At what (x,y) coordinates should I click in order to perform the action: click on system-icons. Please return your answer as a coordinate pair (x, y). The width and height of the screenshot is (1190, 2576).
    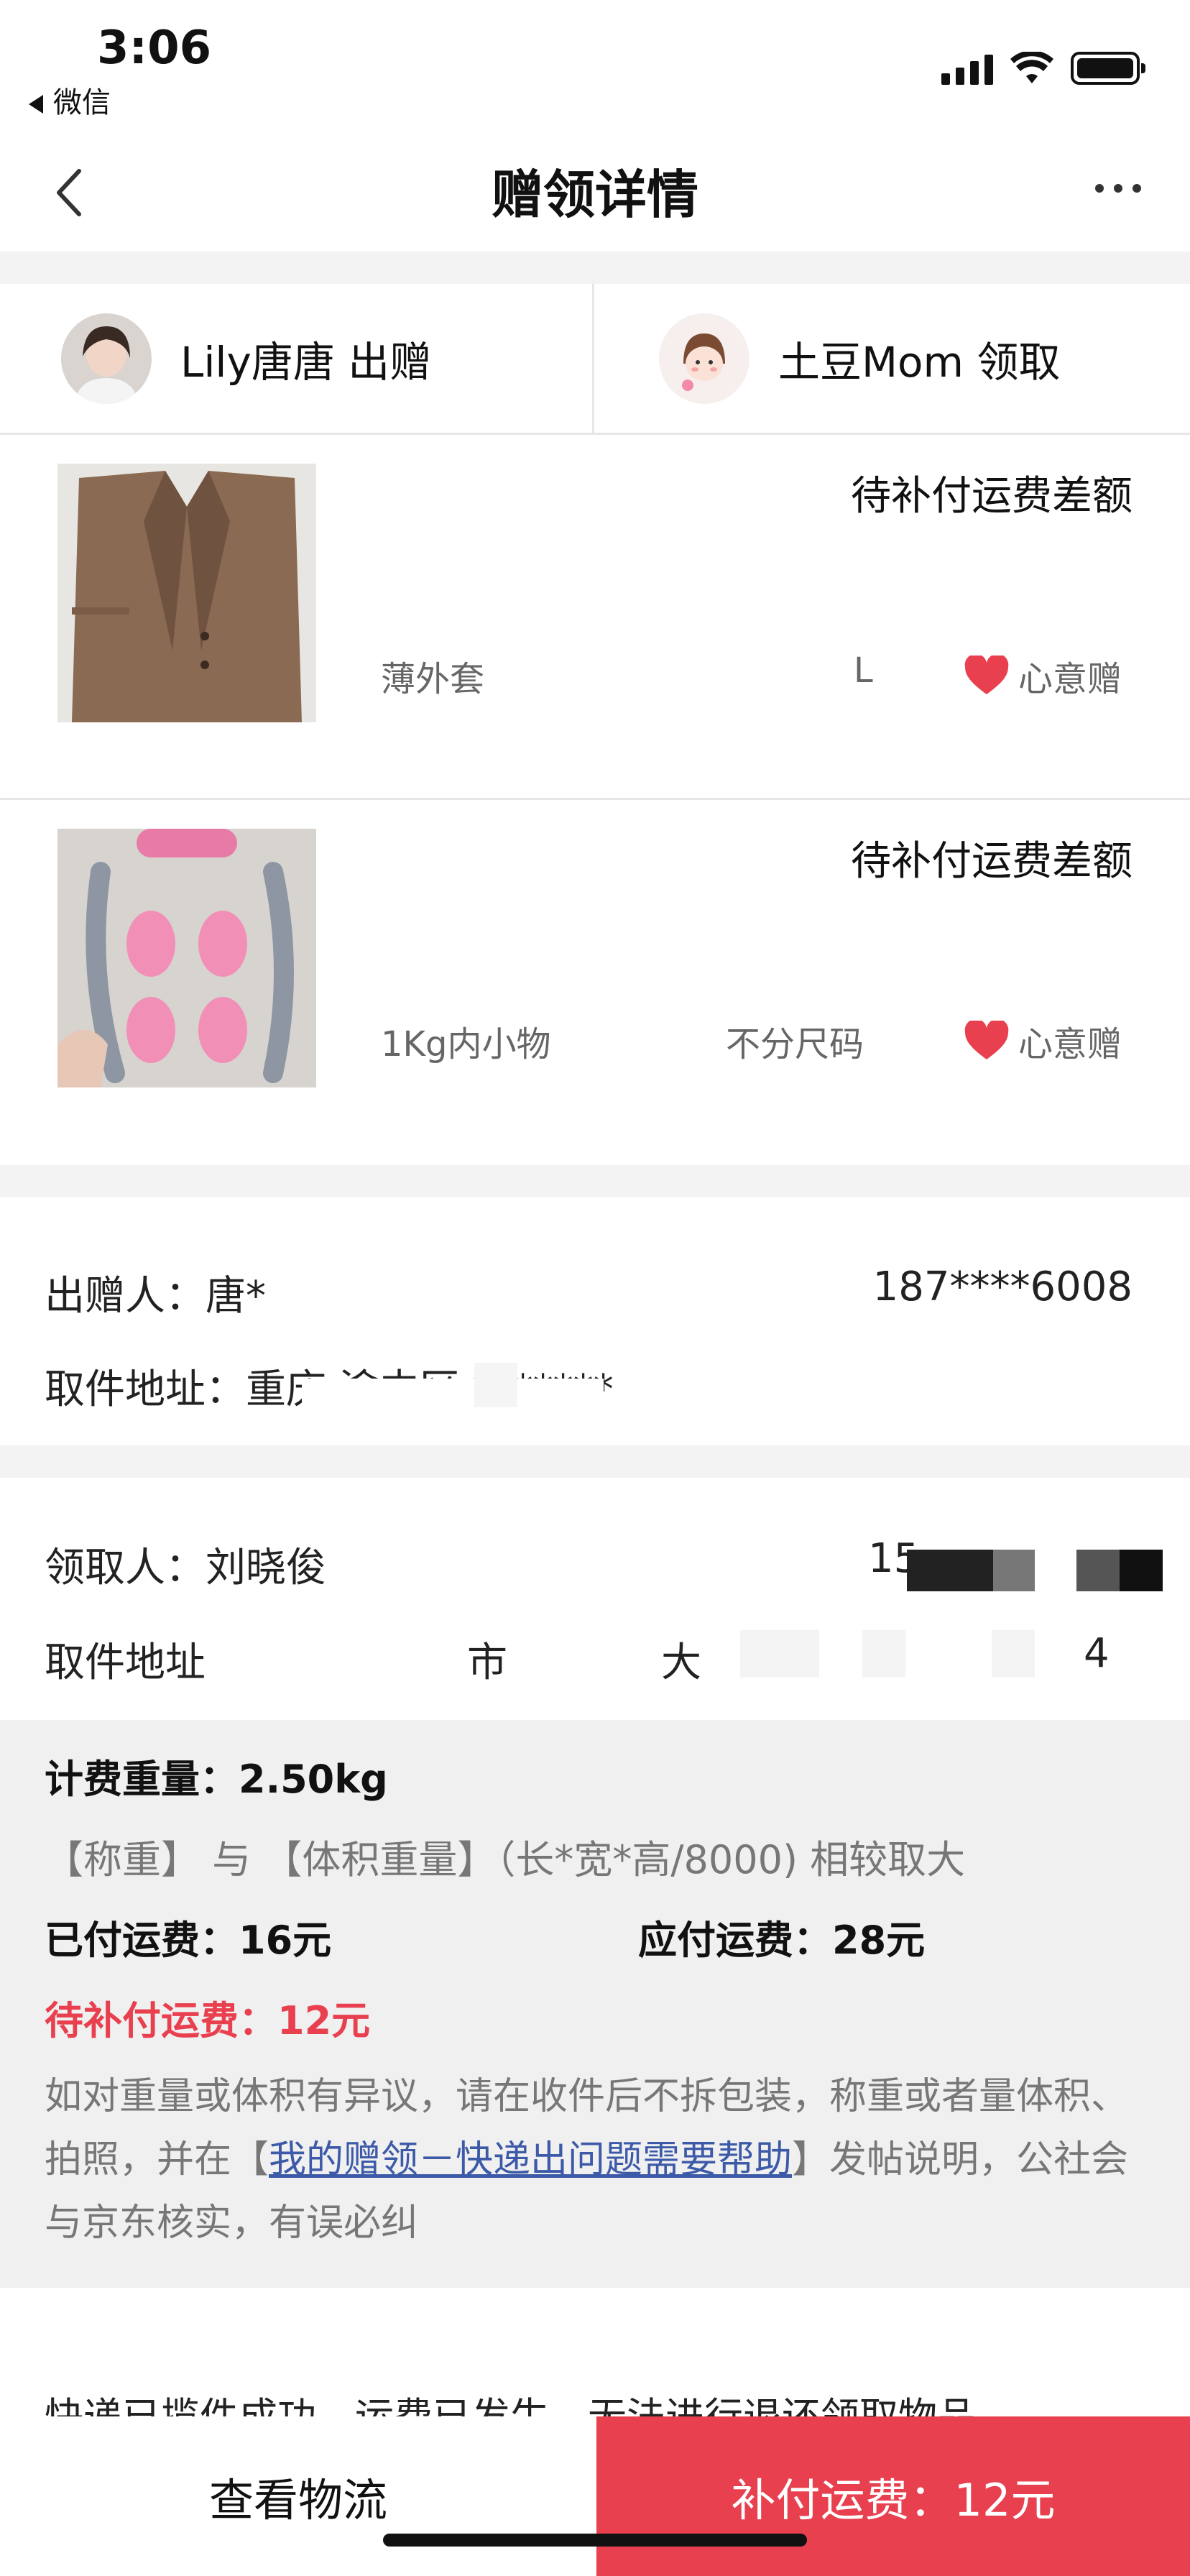
    Looking at the image, I should click on (1043, 68).